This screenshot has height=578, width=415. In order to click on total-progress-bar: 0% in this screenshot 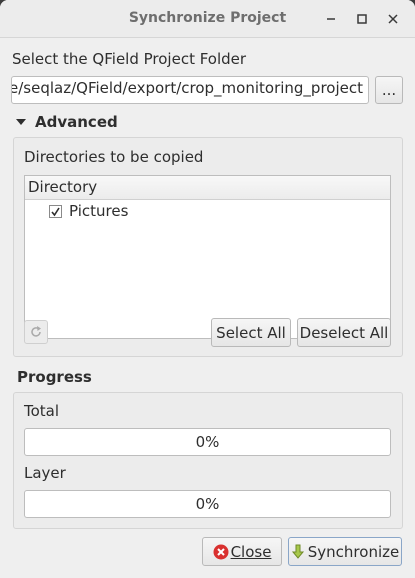, I will do `click(207, 442)`.